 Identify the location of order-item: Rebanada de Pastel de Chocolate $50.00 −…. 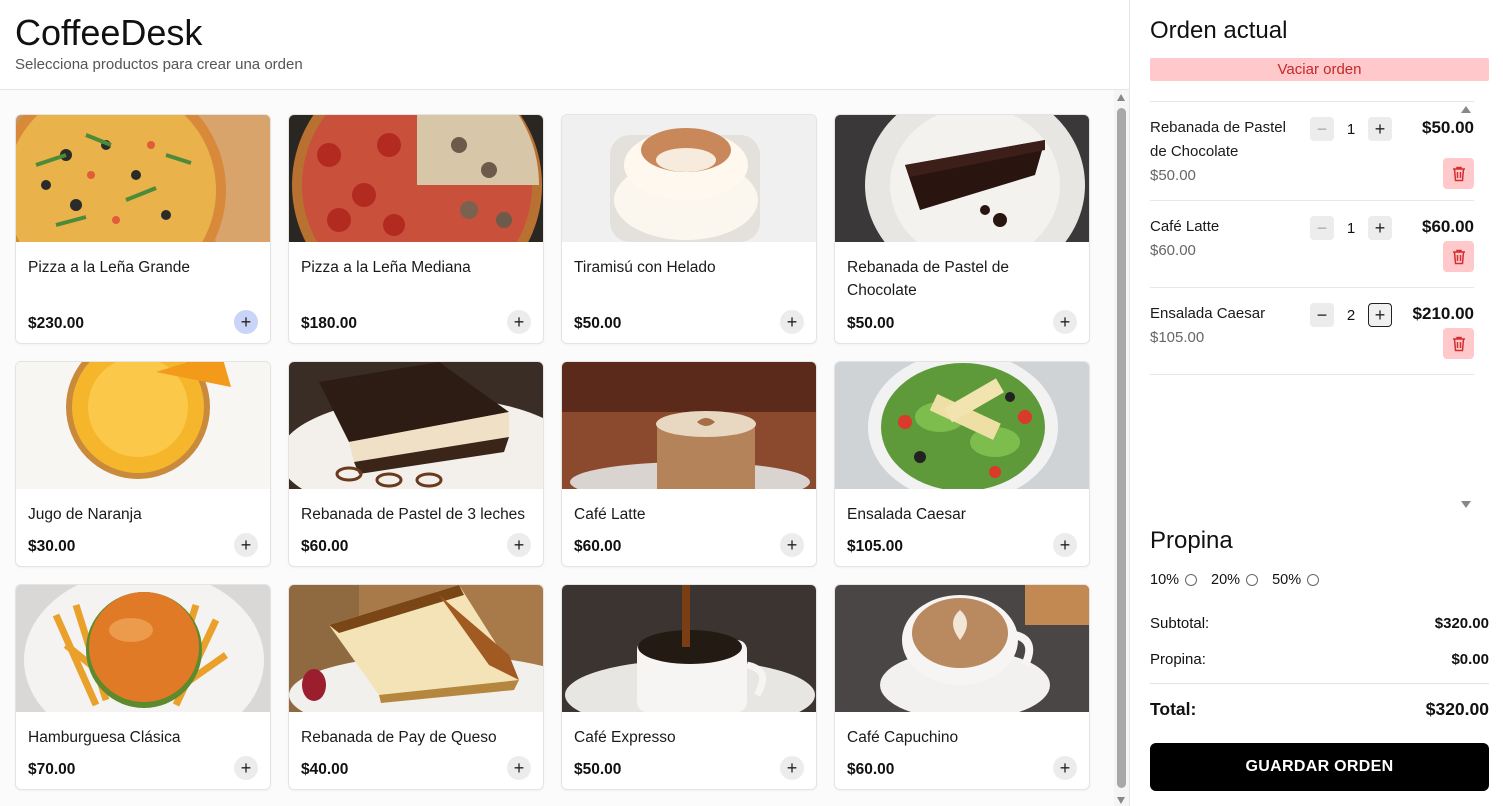
(1312, 151).